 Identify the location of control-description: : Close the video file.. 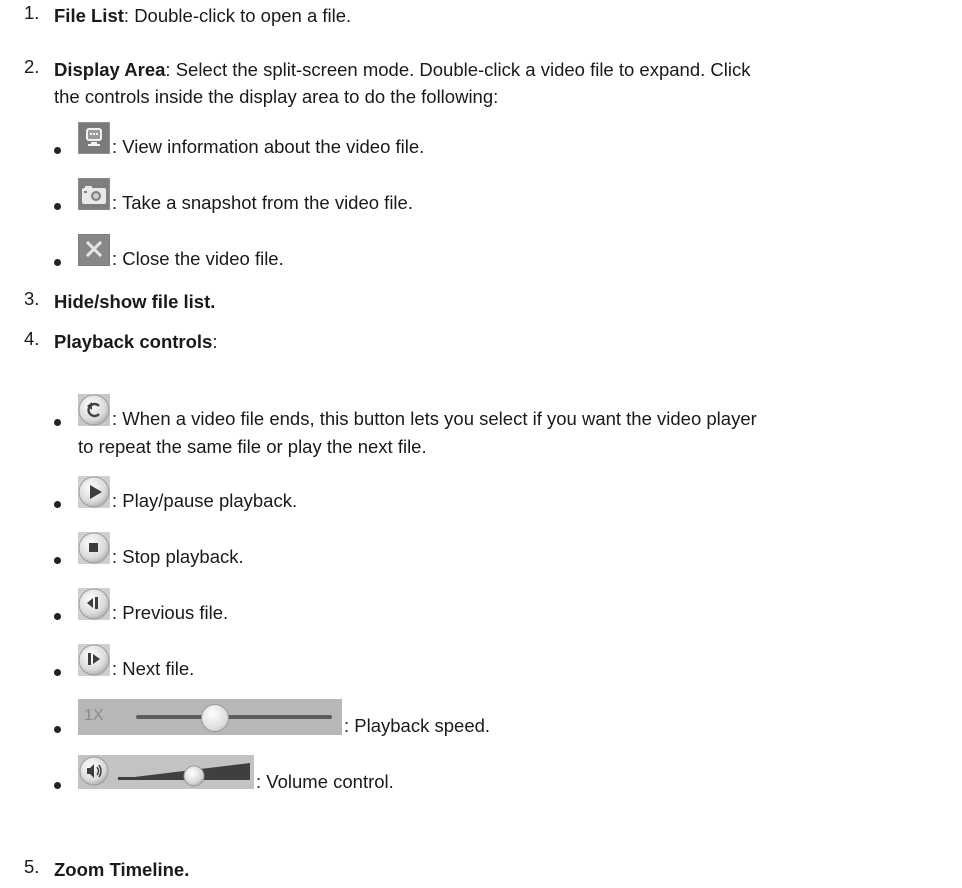
(198, 258).